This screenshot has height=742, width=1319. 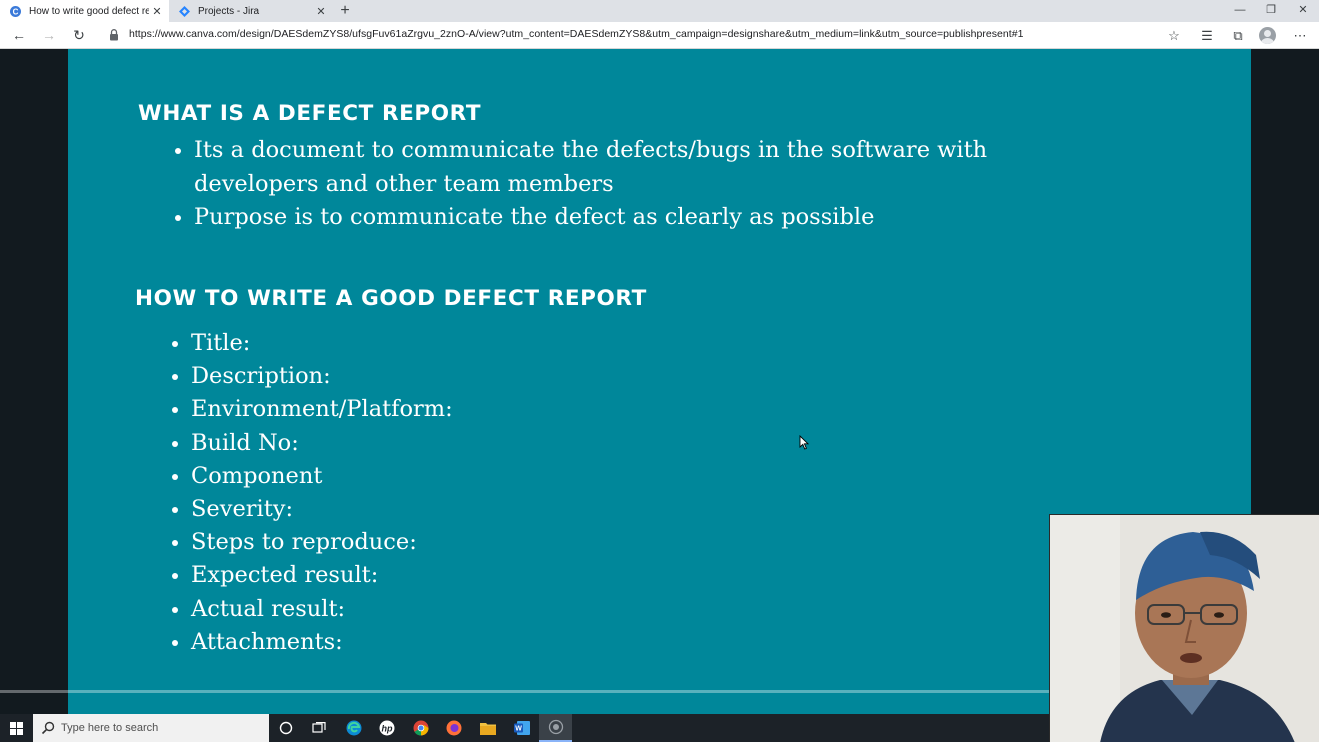 I want to click on profile-avatar, so click(x=1267, y=35).